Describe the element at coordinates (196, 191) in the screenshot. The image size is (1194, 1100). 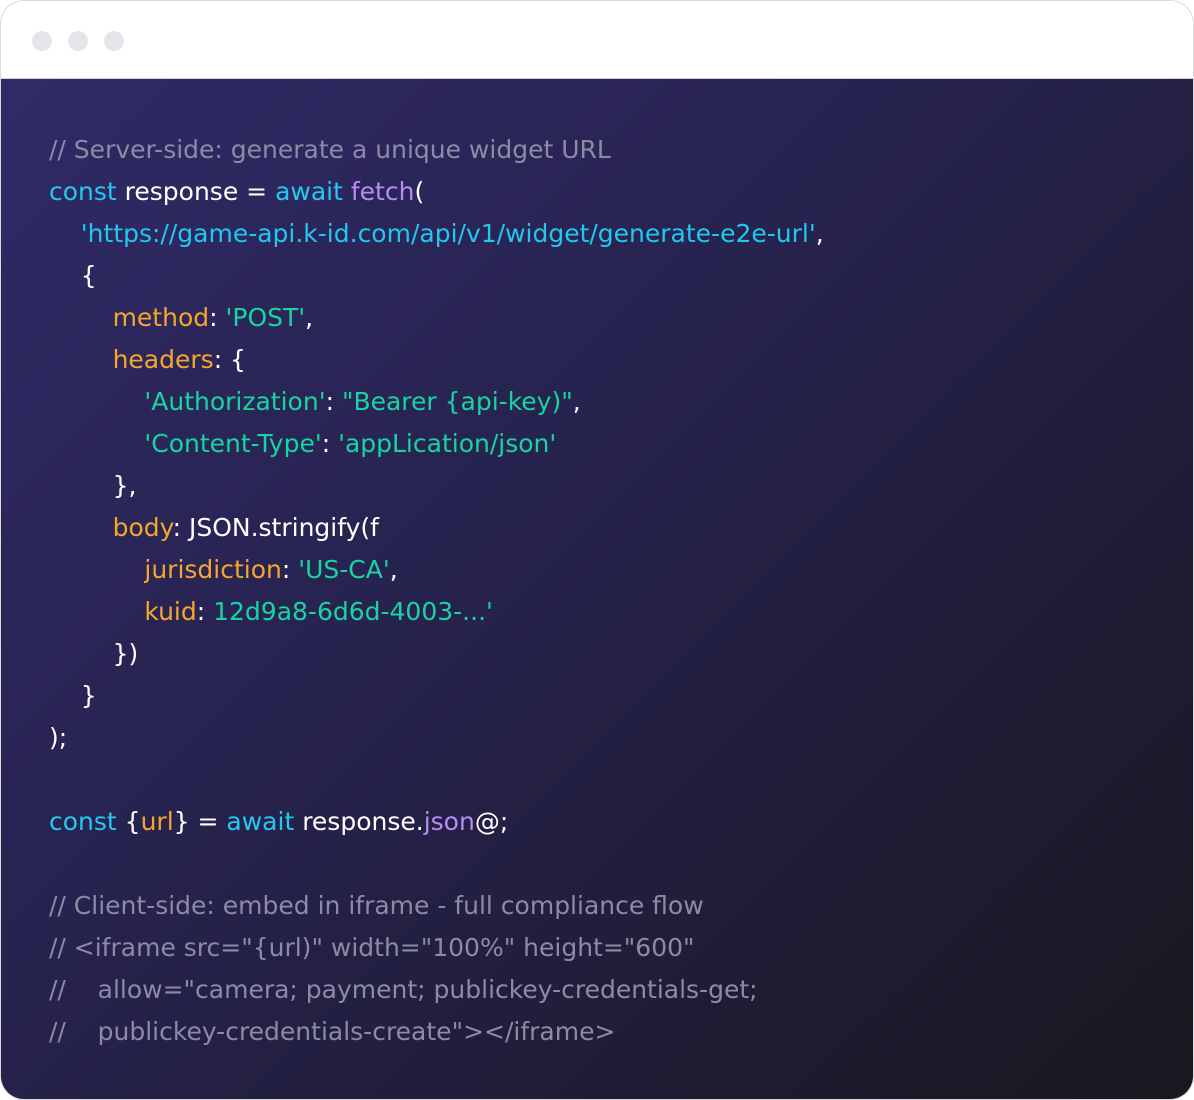
I see `code-token: response =` at that location.